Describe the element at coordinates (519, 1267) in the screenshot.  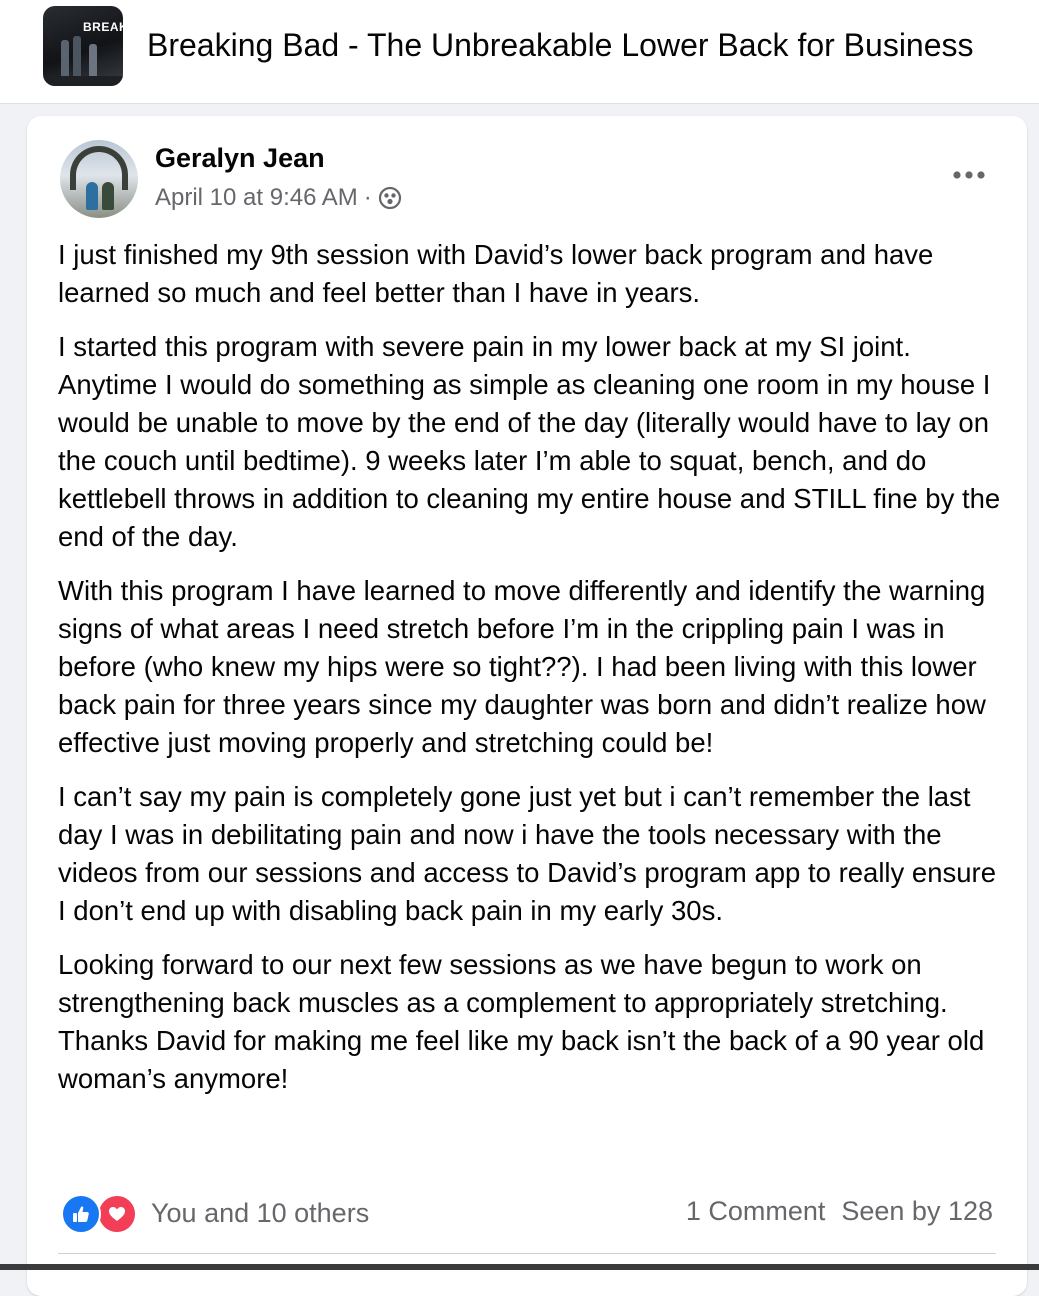
I see `window-bottom-edge` at that location.